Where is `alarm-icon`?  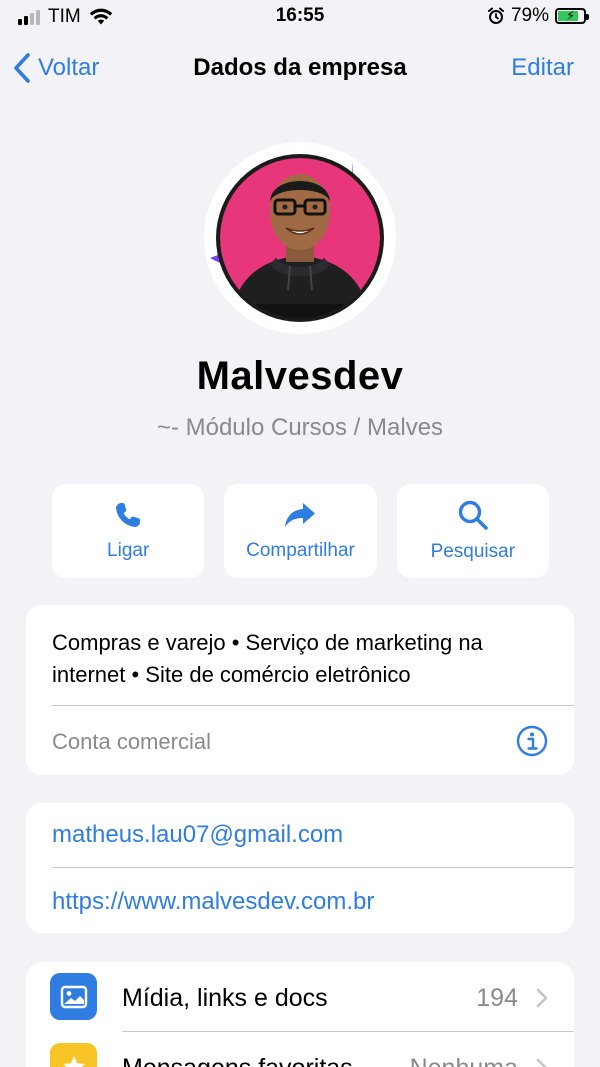 alarm-icon is located at coordinates (495, 15).